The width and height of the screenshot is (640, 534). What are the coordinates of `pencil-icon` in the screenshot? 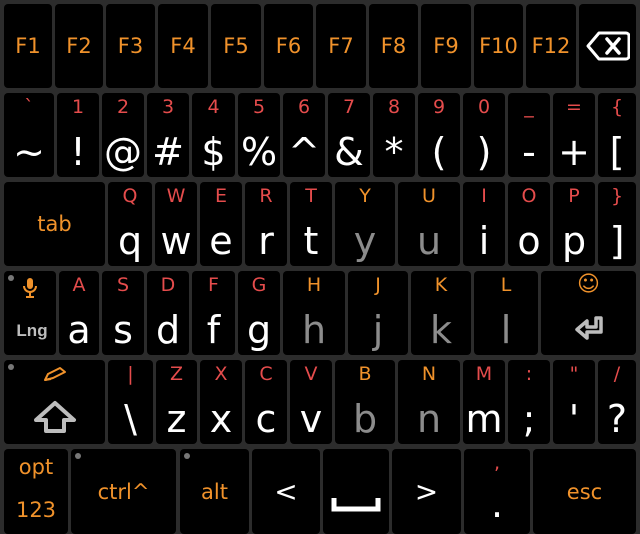 It's located at (54, 375).